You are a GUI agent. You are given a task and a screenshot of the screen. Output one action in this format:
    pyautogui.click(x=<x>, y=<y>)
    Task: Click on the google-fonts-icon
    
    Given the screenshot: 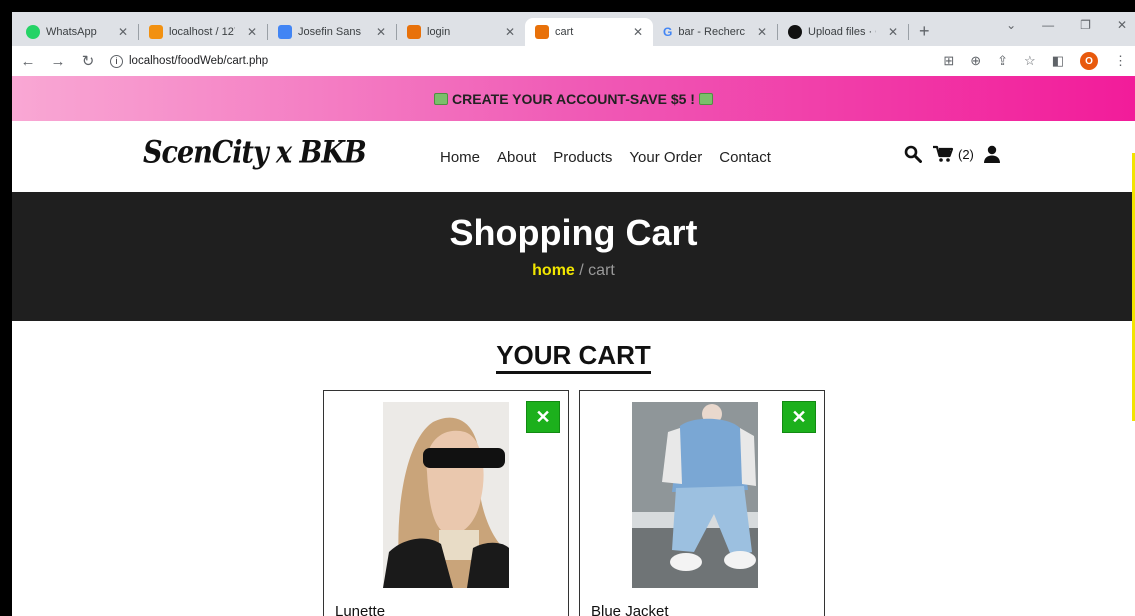 What is the action you would take?
    pyautogui.click(x=285, y=32)
    